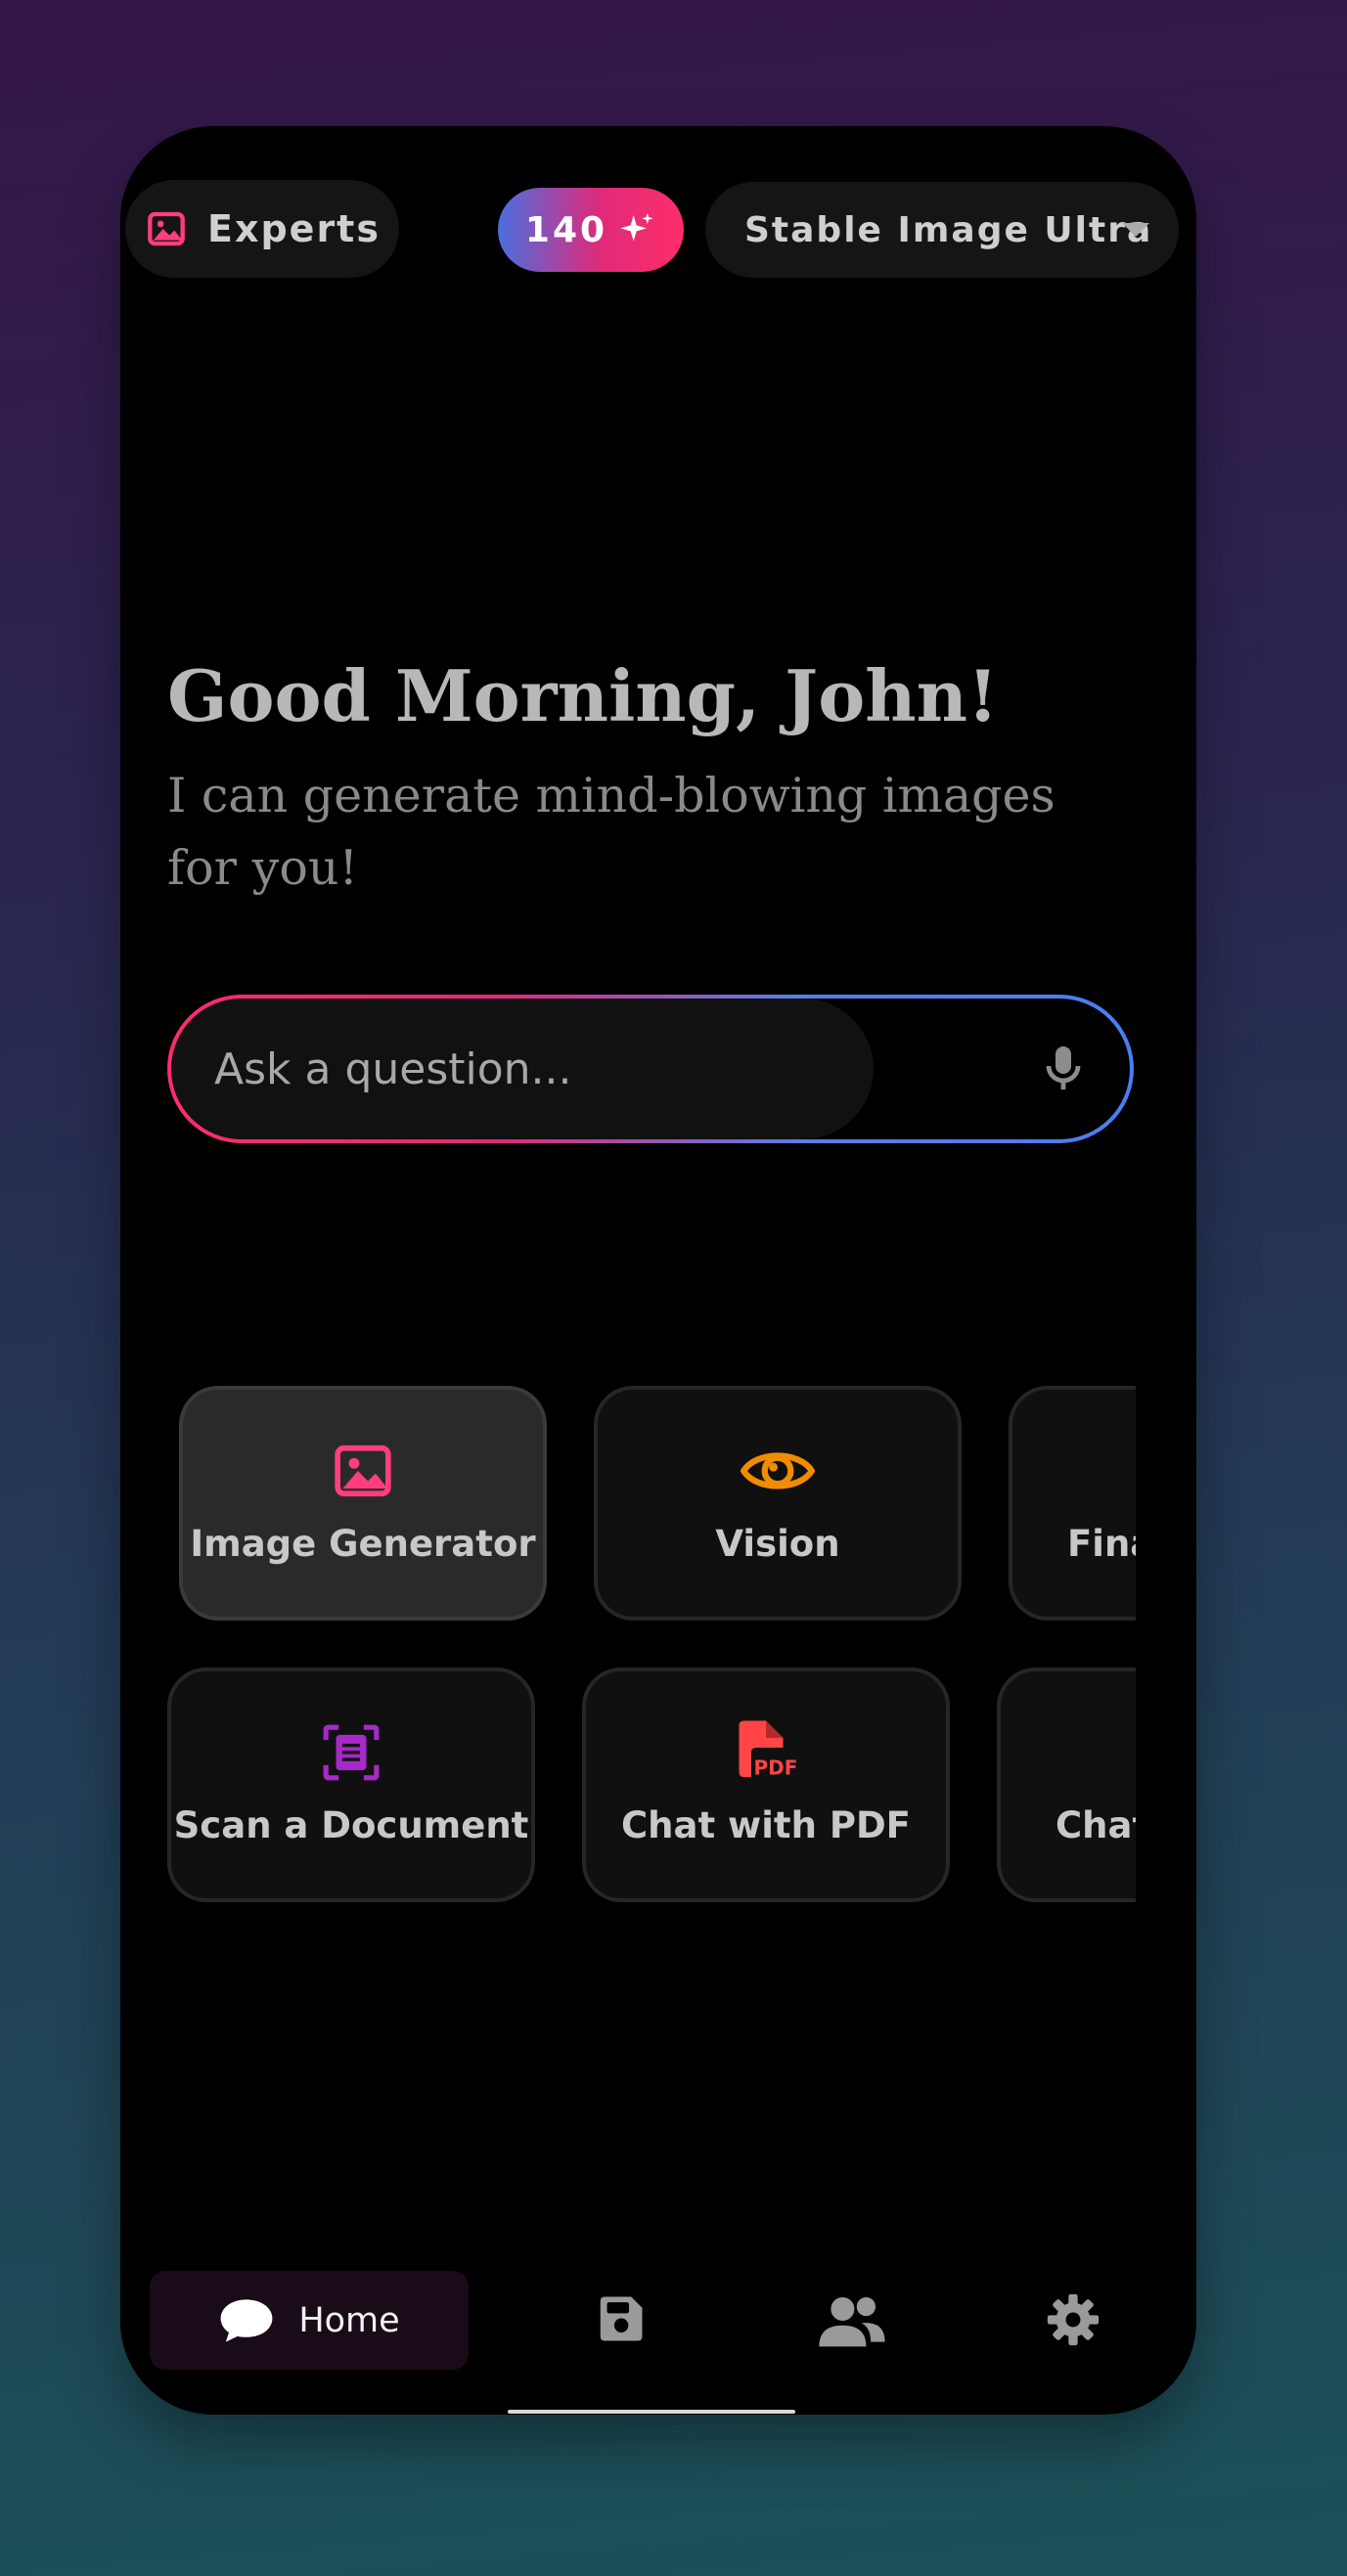  Describe the element at coordinates (523, 1069) in the screenshot. I see `search-input` at that location.